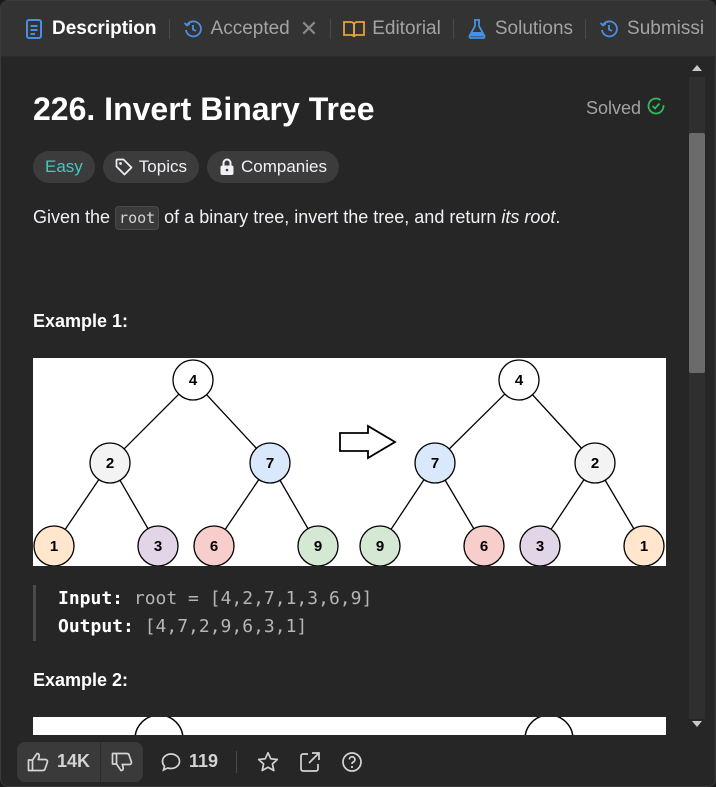 The height and width of the screenshot is (787, 716). What do you see at coordinates (697, 253) in the screenshot?
I see `scrollbar-thumb` at bounding box center [697, 253].